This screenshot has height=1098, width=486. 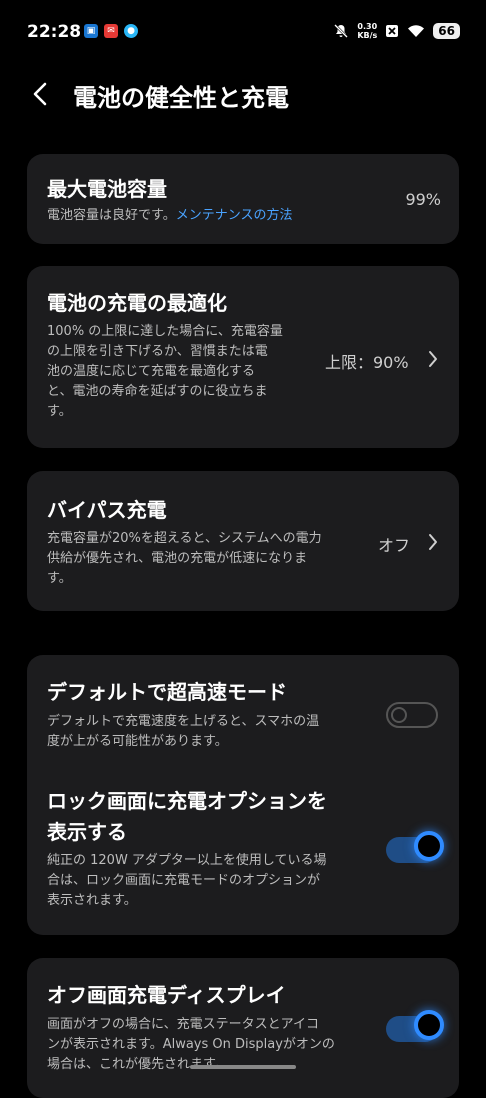 What do you see at coordinates (166, 995) in the screenshot?
I see `off-screen-display-title: オフ画面充電ディスプレイ` at bounding box center [166, 995].